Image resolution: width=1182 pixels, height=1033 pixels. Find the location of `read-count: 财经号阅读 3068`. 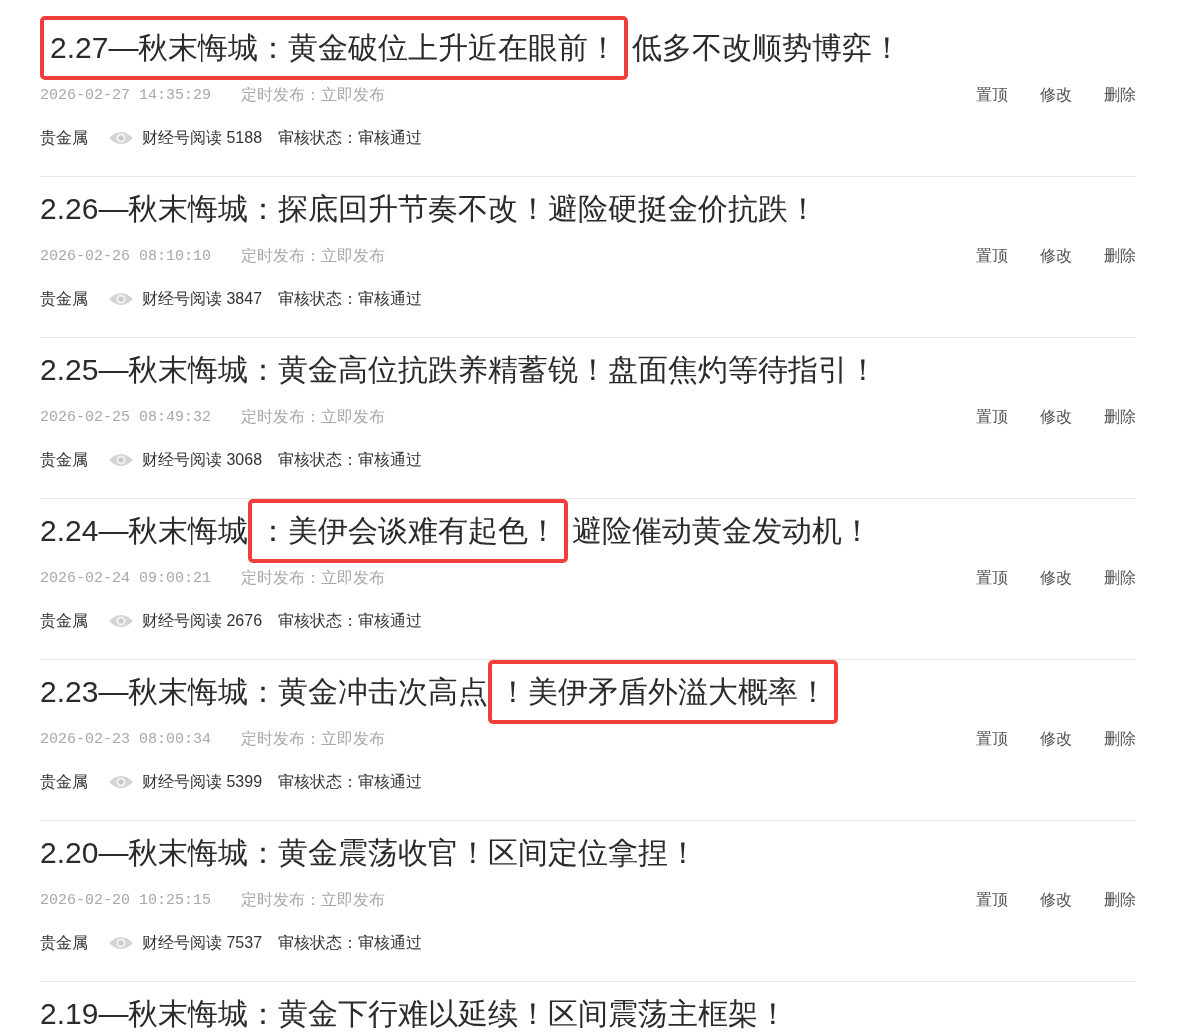

read-count: 财经号阅读 3068 is located at coordinates (202, 459).